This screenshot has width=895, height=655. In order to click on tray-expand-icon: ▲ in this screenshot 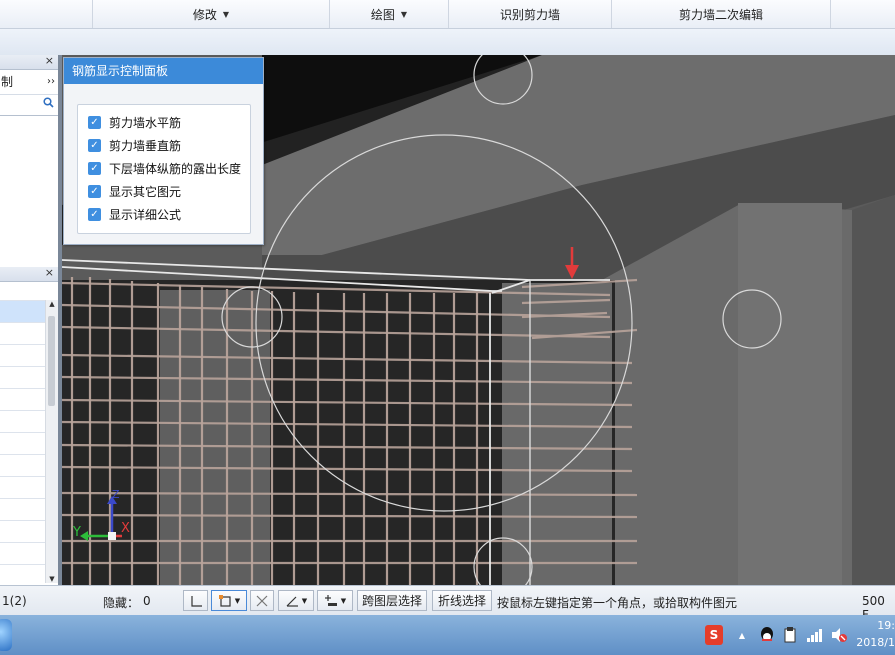, I will do `click(742, 635)`.